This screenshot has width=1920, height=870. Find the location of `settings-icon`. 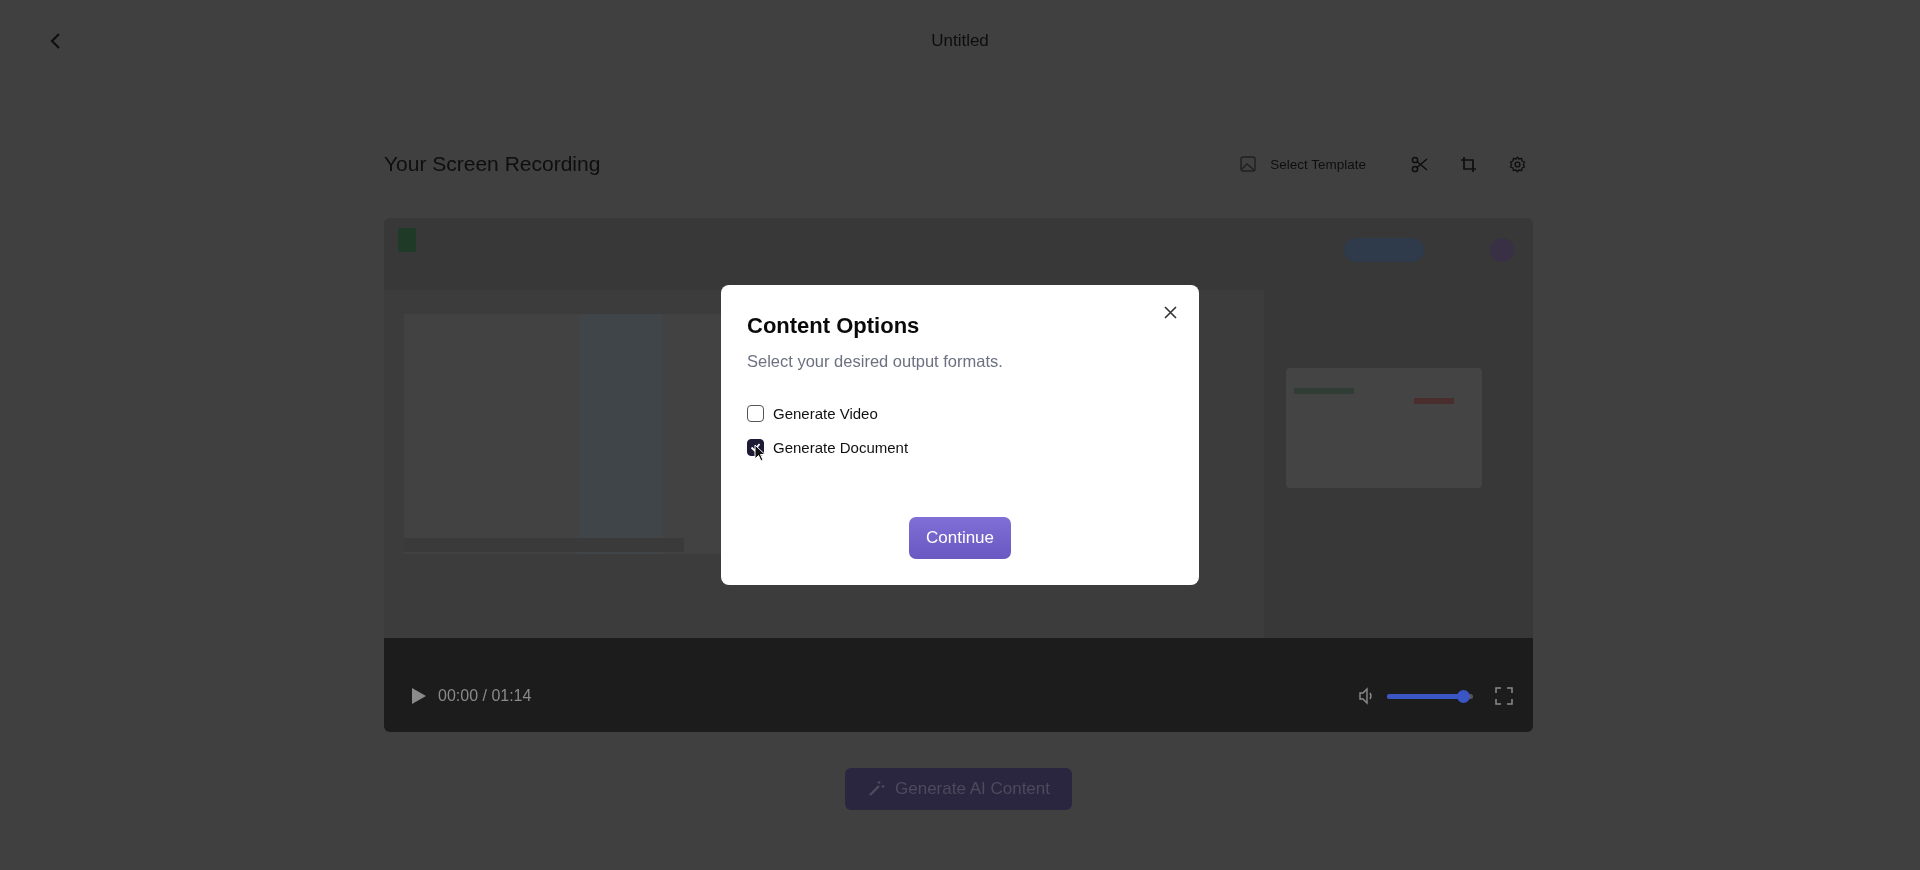

settings-icon is located at coordinates (1517, 164).